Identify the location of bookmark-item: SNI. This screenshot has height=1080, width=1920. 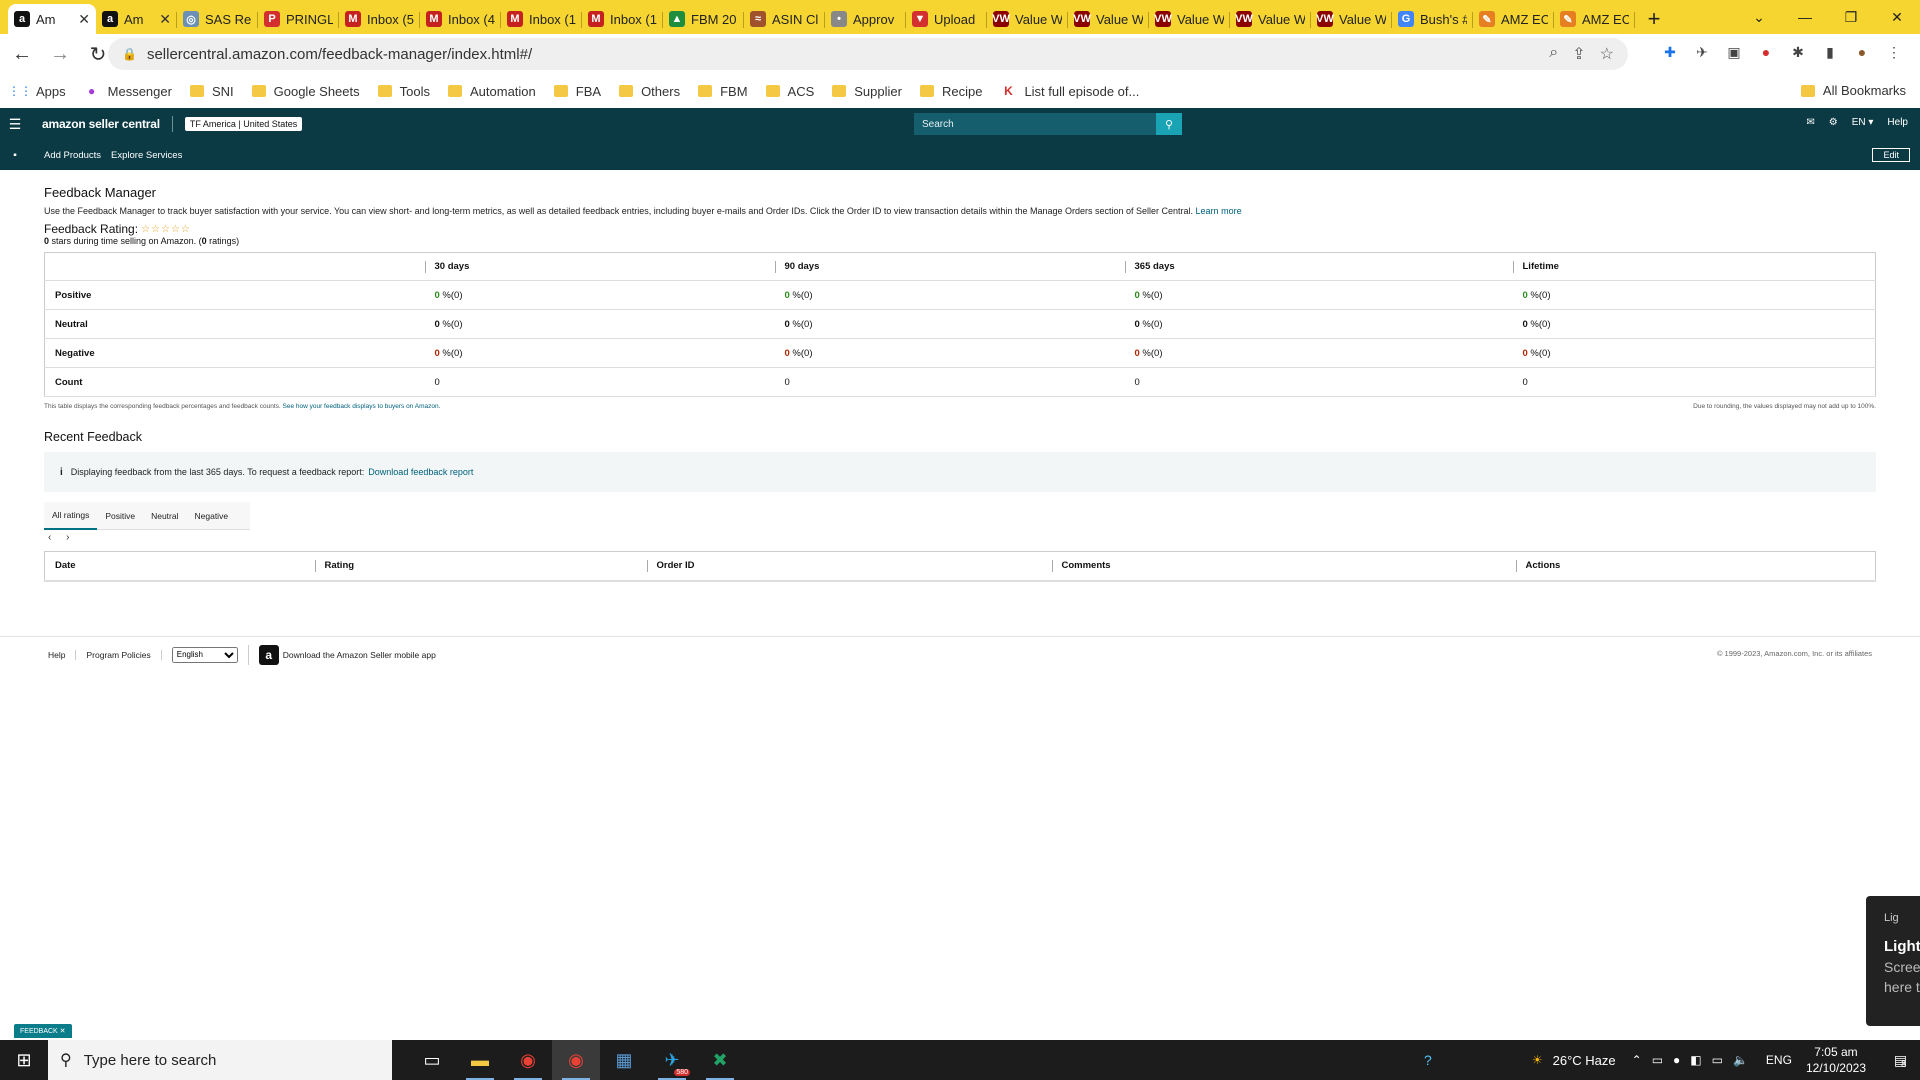
(211, 91).